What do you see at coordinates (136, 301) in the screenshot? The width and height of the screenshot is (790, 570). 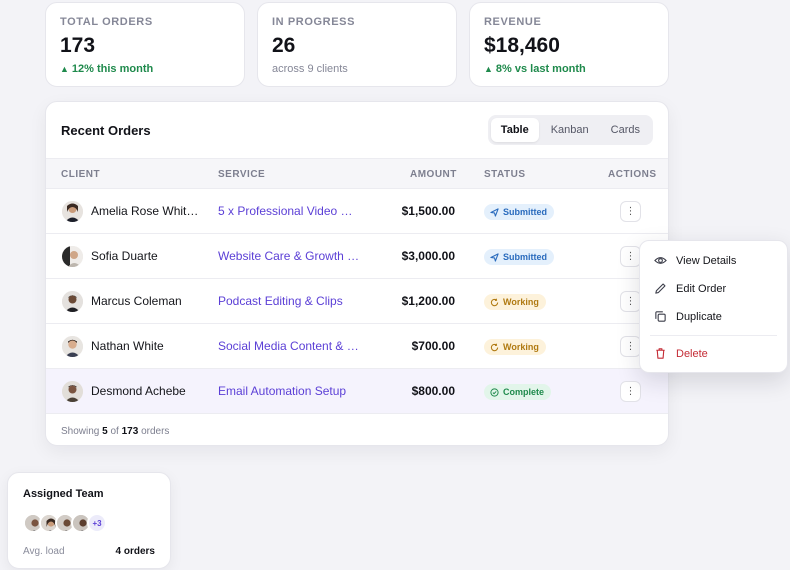 I see `client-name: Marcus Coleman` at bounding box center [136, 301].